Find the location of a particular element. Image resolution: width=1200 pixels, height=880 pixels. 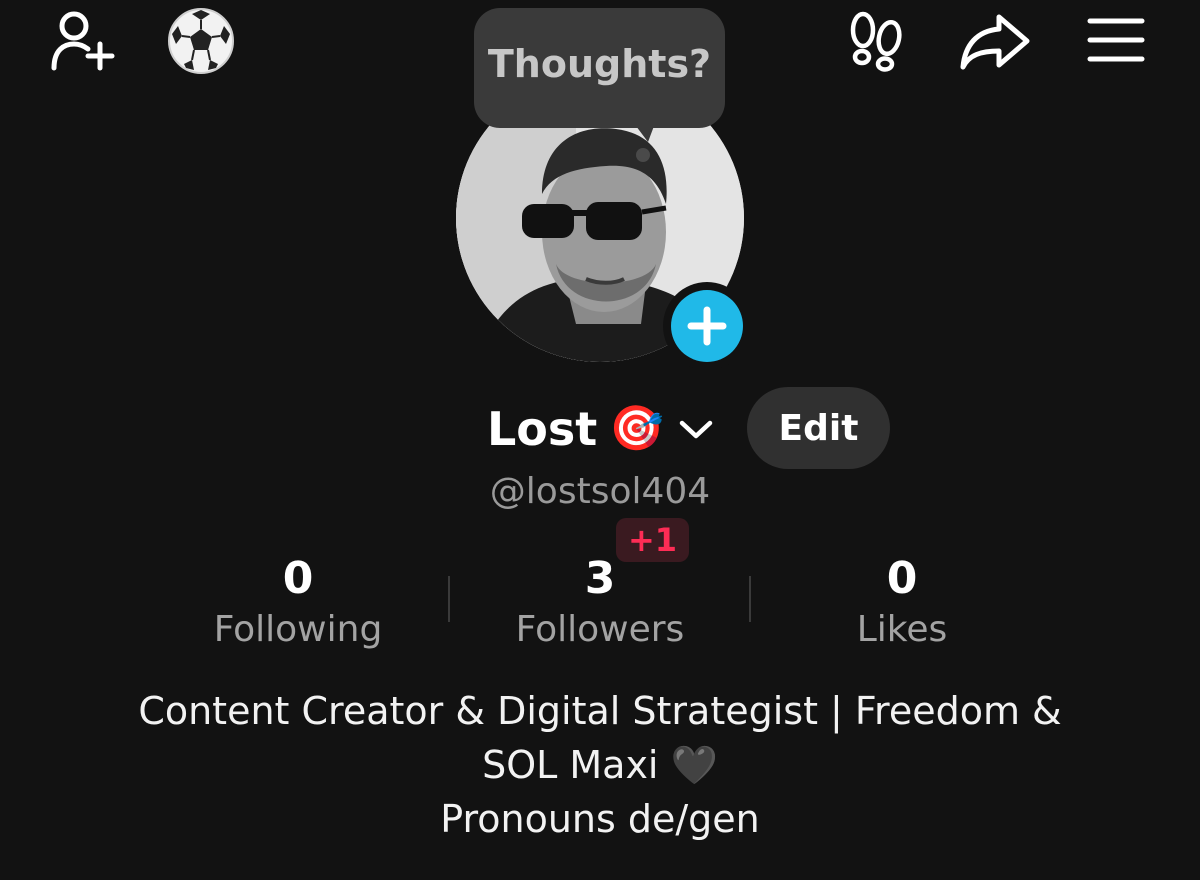

add-friend-button is located at coordinates (85, 41).